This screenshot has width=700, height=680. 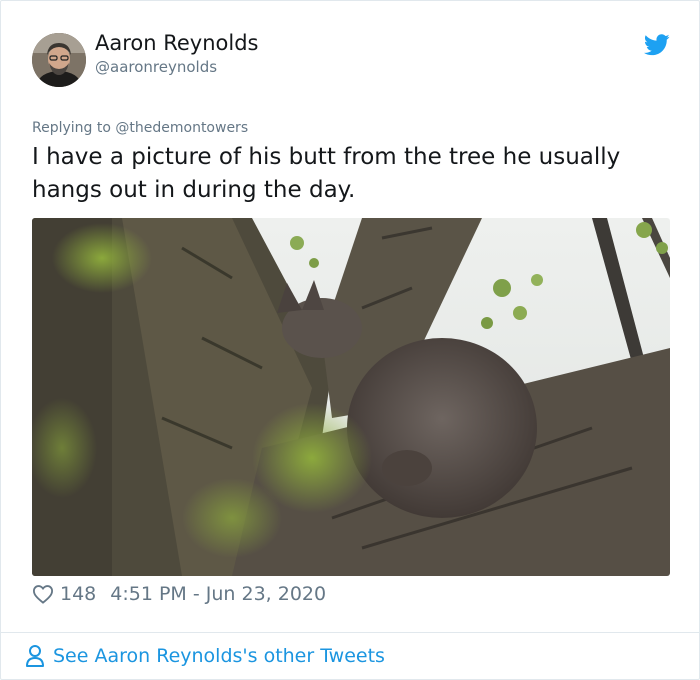 What do you see at coordinates (181, 128) in the screenshot?
I see `reply-mention-link: @thedemontowers` at bounding box center [181, 128].